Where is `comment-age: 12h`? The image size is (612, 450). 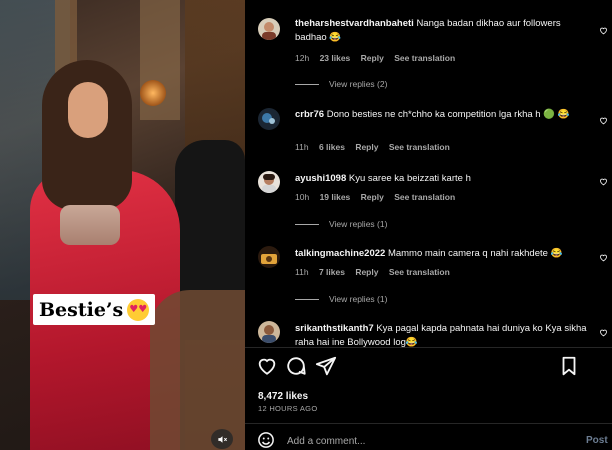
comment-age: 12h is located at coordinates (302, 58).